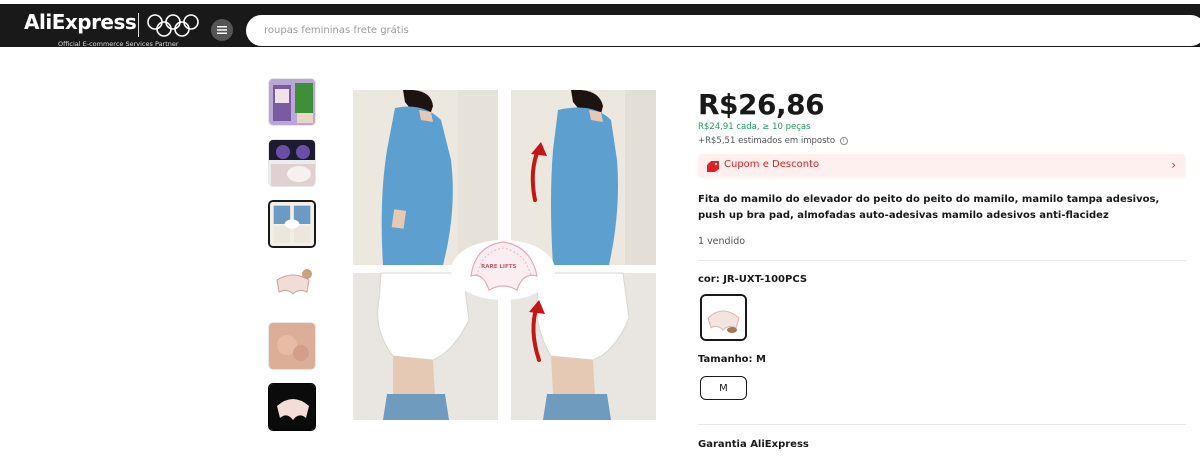 The width and height of the screenshot is (1200, 457). What do you see at coordinates (713, 166) in the screenshot?
I see `coupon-tag-icon` at bounding box center [713, 166].